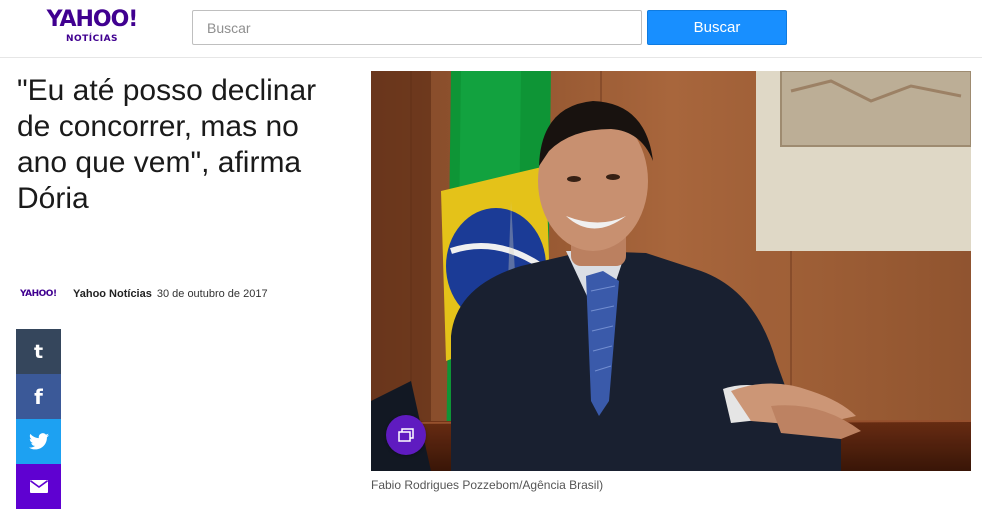 This screenshot has width=982, height=509. I want to click on gallery-button, so click(406, 435).